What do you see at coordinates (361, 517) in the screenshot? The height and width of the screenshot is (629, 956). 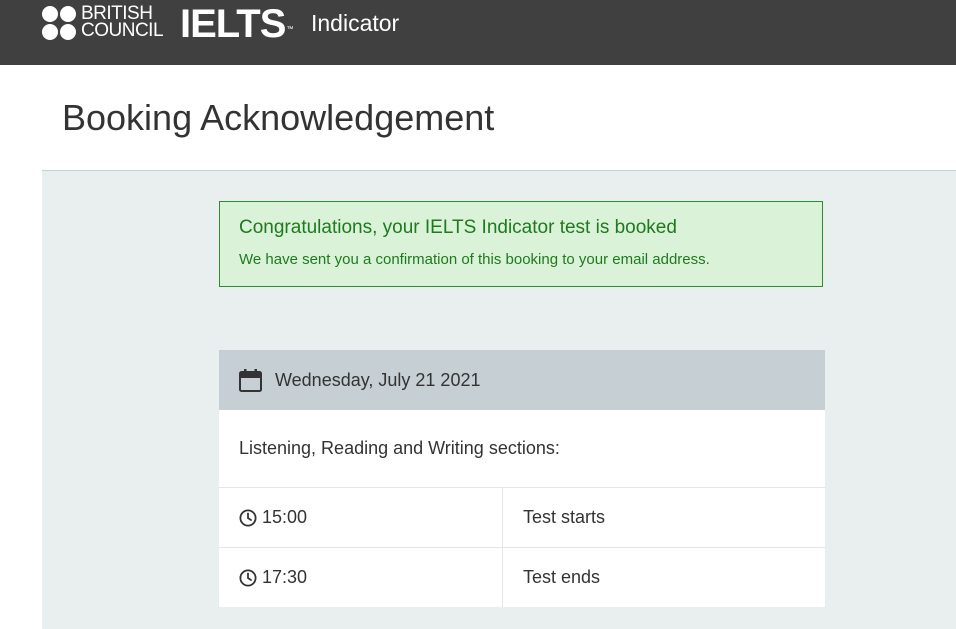 I see `time-cell: 15:00` at bounding box center [361, 517].